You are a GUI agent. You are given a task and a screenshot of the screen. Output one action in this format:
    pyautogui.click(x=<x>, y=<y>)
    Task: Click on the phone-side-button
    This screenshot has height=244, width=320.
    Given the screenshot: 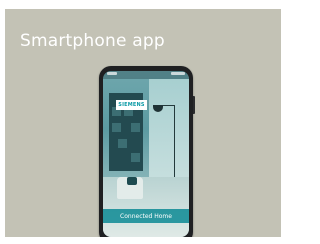 What is the action you would take?
    pyautogui.click(x=194, y=105)
    